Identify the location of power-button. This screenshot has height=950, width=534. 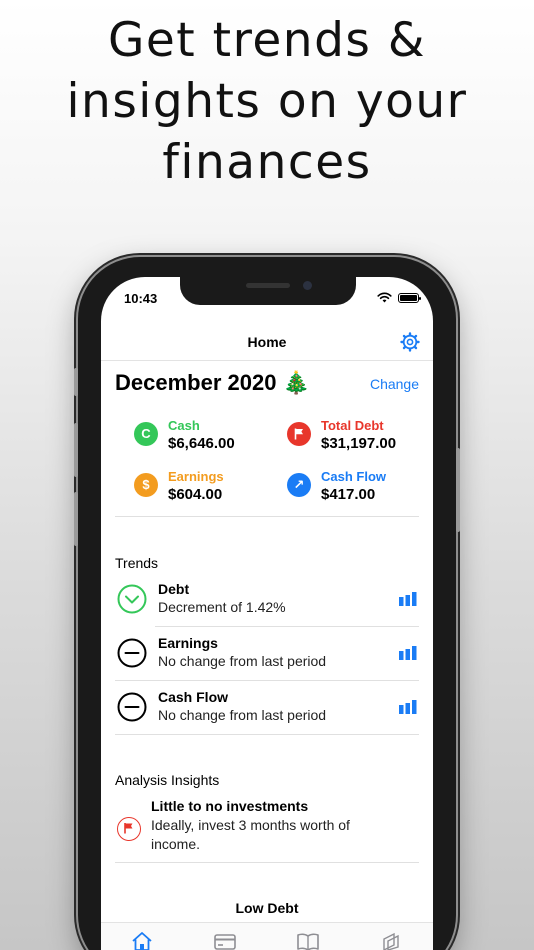
(458, 490).